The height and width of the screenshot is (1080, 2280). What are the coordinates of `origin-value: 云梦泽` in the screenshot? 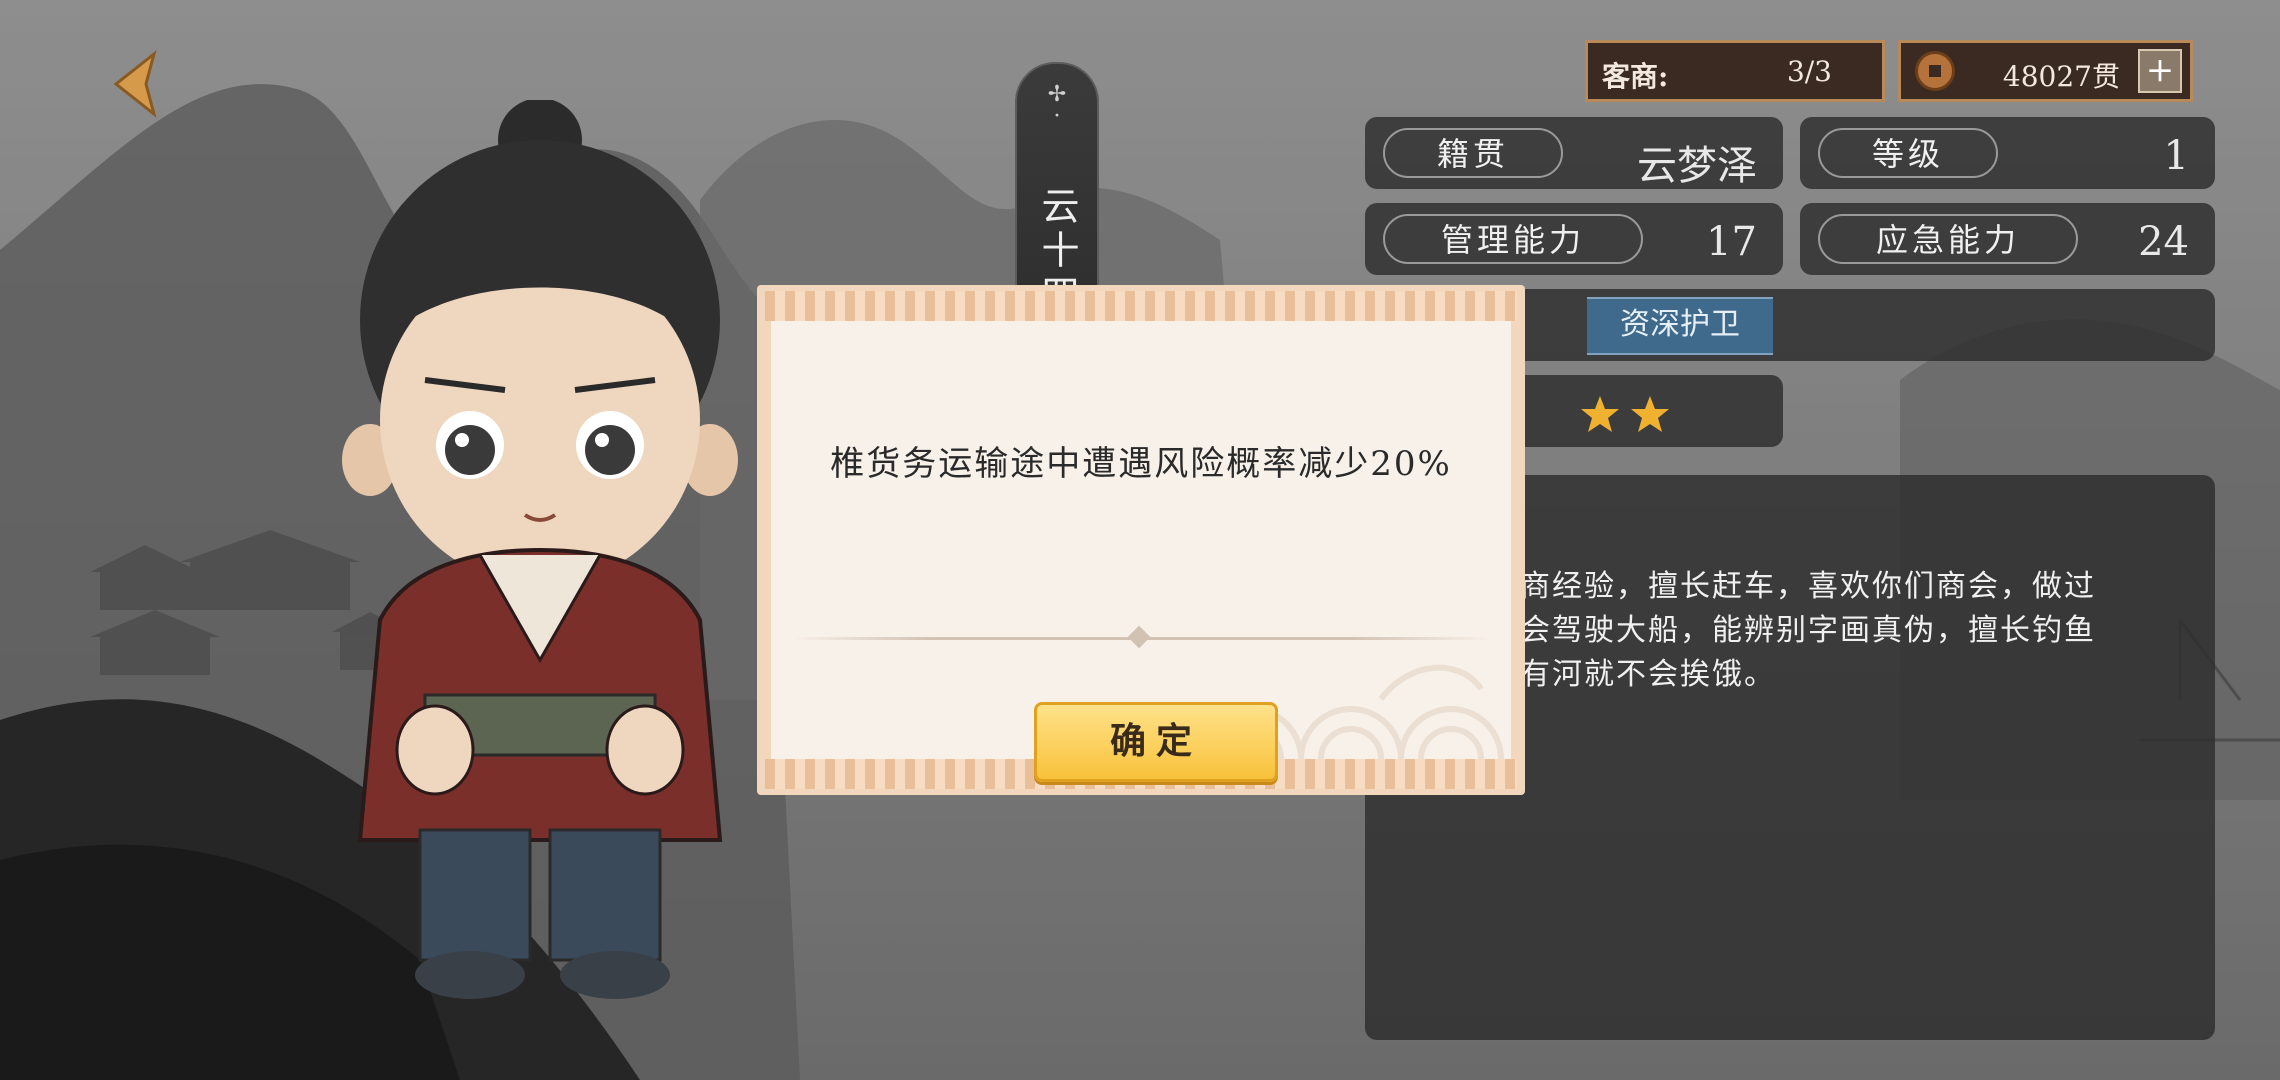 It's located at (1697, 166).